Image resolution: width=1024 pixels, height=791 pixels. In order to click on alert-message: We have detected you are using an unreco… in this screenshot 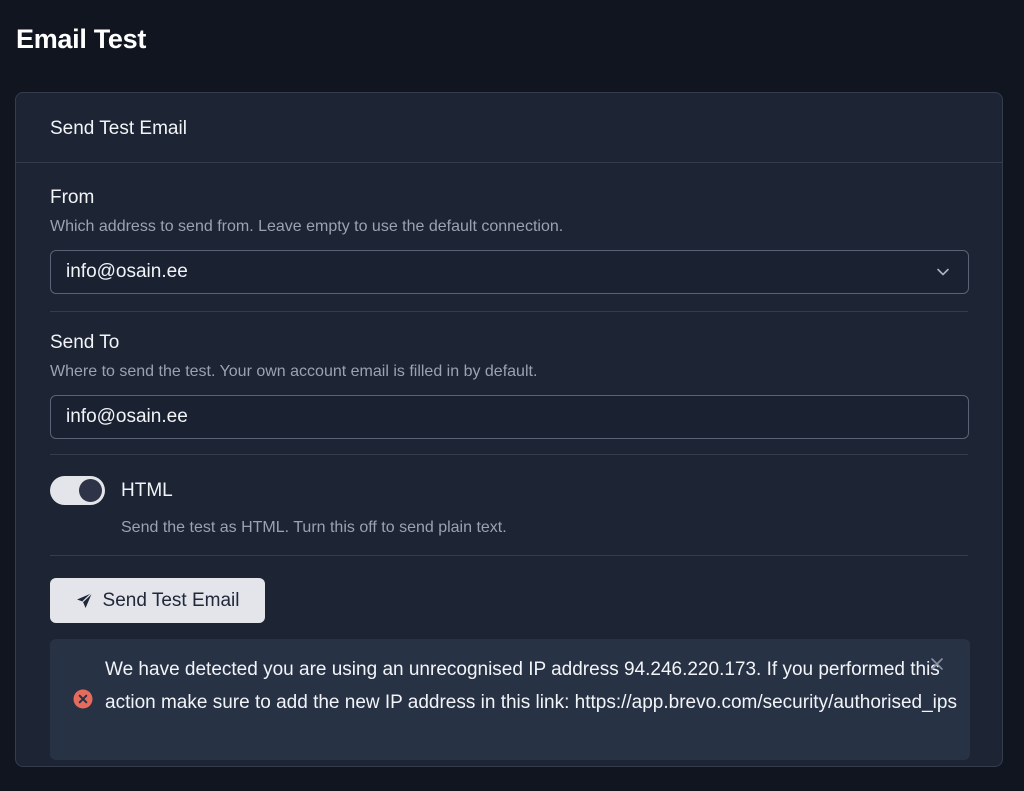, I will do `click(531, 686)`.